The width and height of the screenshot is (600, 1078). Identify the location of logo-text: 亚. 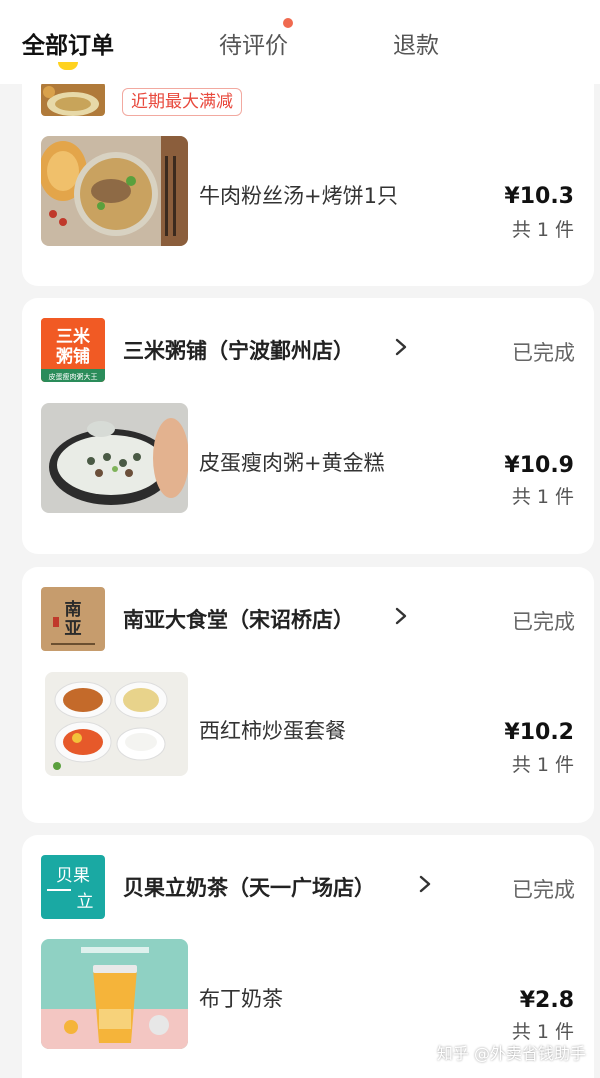
(73, 629).